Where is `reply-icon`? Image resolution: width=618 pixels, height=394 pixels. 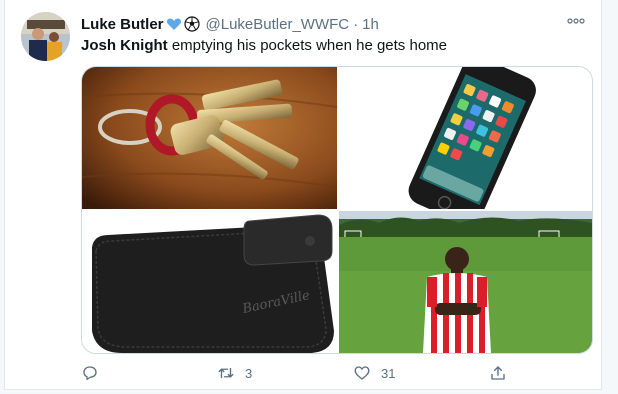 reply-icon is located at coordinates (90, 373).